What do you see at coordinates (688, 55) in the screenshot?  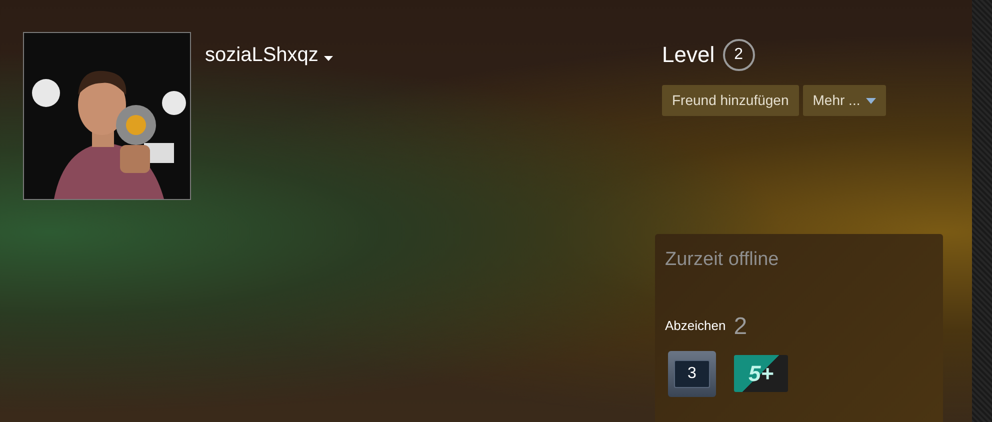 I see `level-label: Level` at bounding box center [688, 55].